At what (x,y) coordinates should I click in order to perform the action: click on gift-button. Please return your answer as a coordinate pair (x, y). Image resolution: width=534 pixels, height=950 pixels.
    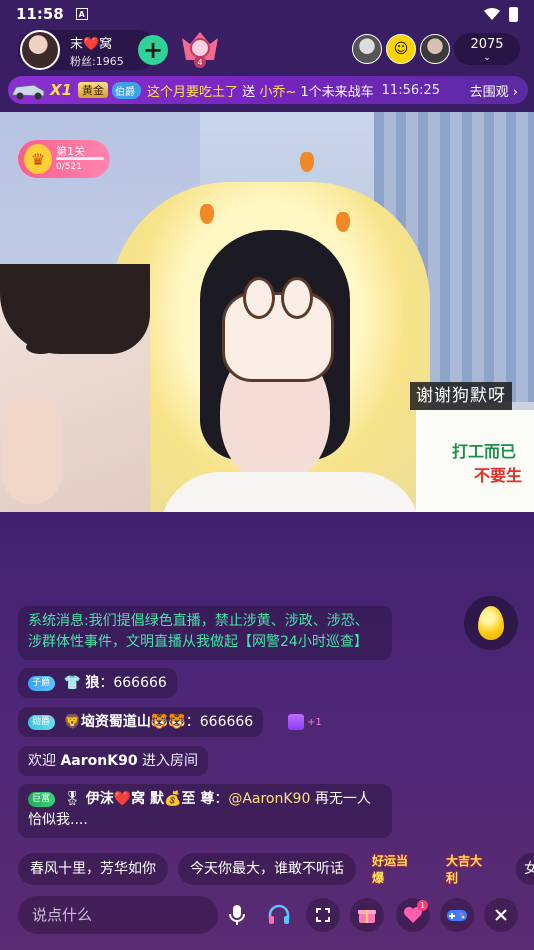
    Looking at the image, I should click on (367, 915).